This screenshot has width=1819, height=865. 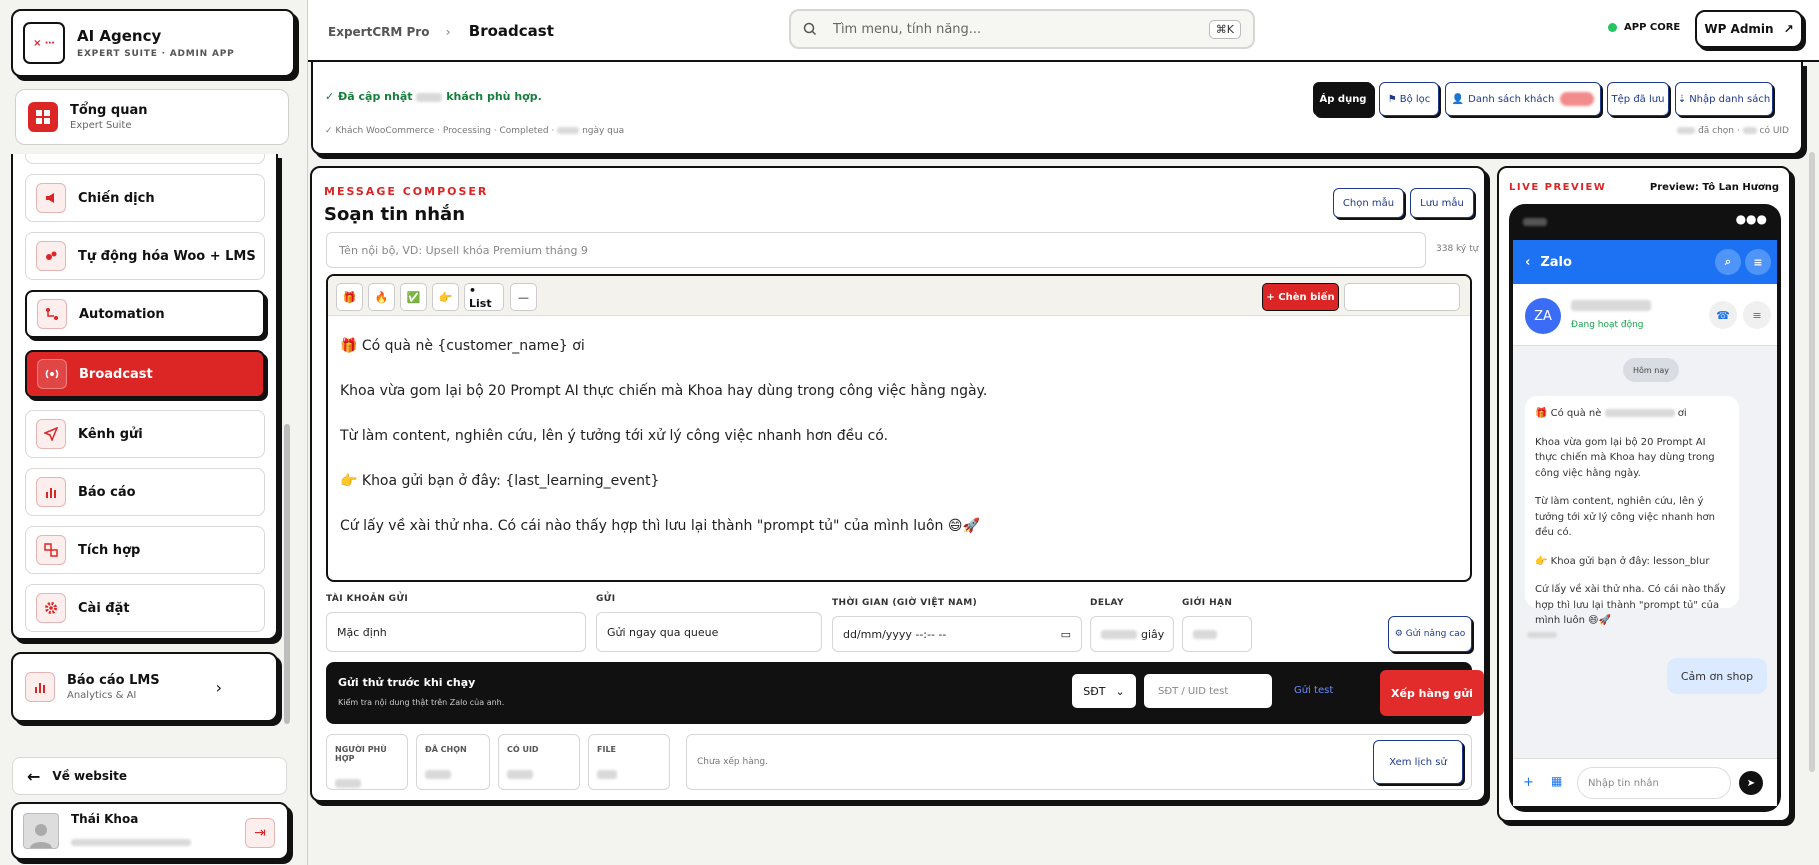 What do you see at coordinates (40, 687) in the screenshot?
I see `bar-chart-icon` at bounding box center [40, 687].